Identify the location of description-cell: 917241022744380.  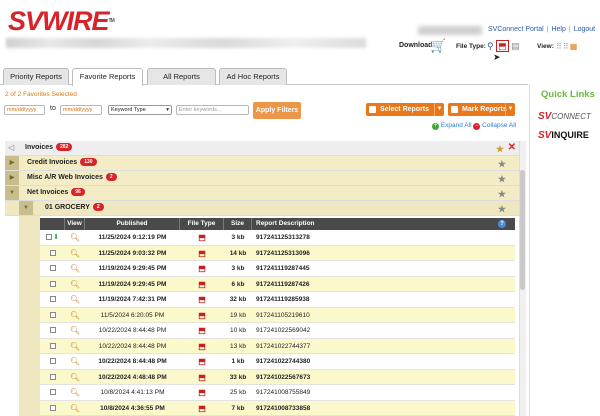
(356, 361).